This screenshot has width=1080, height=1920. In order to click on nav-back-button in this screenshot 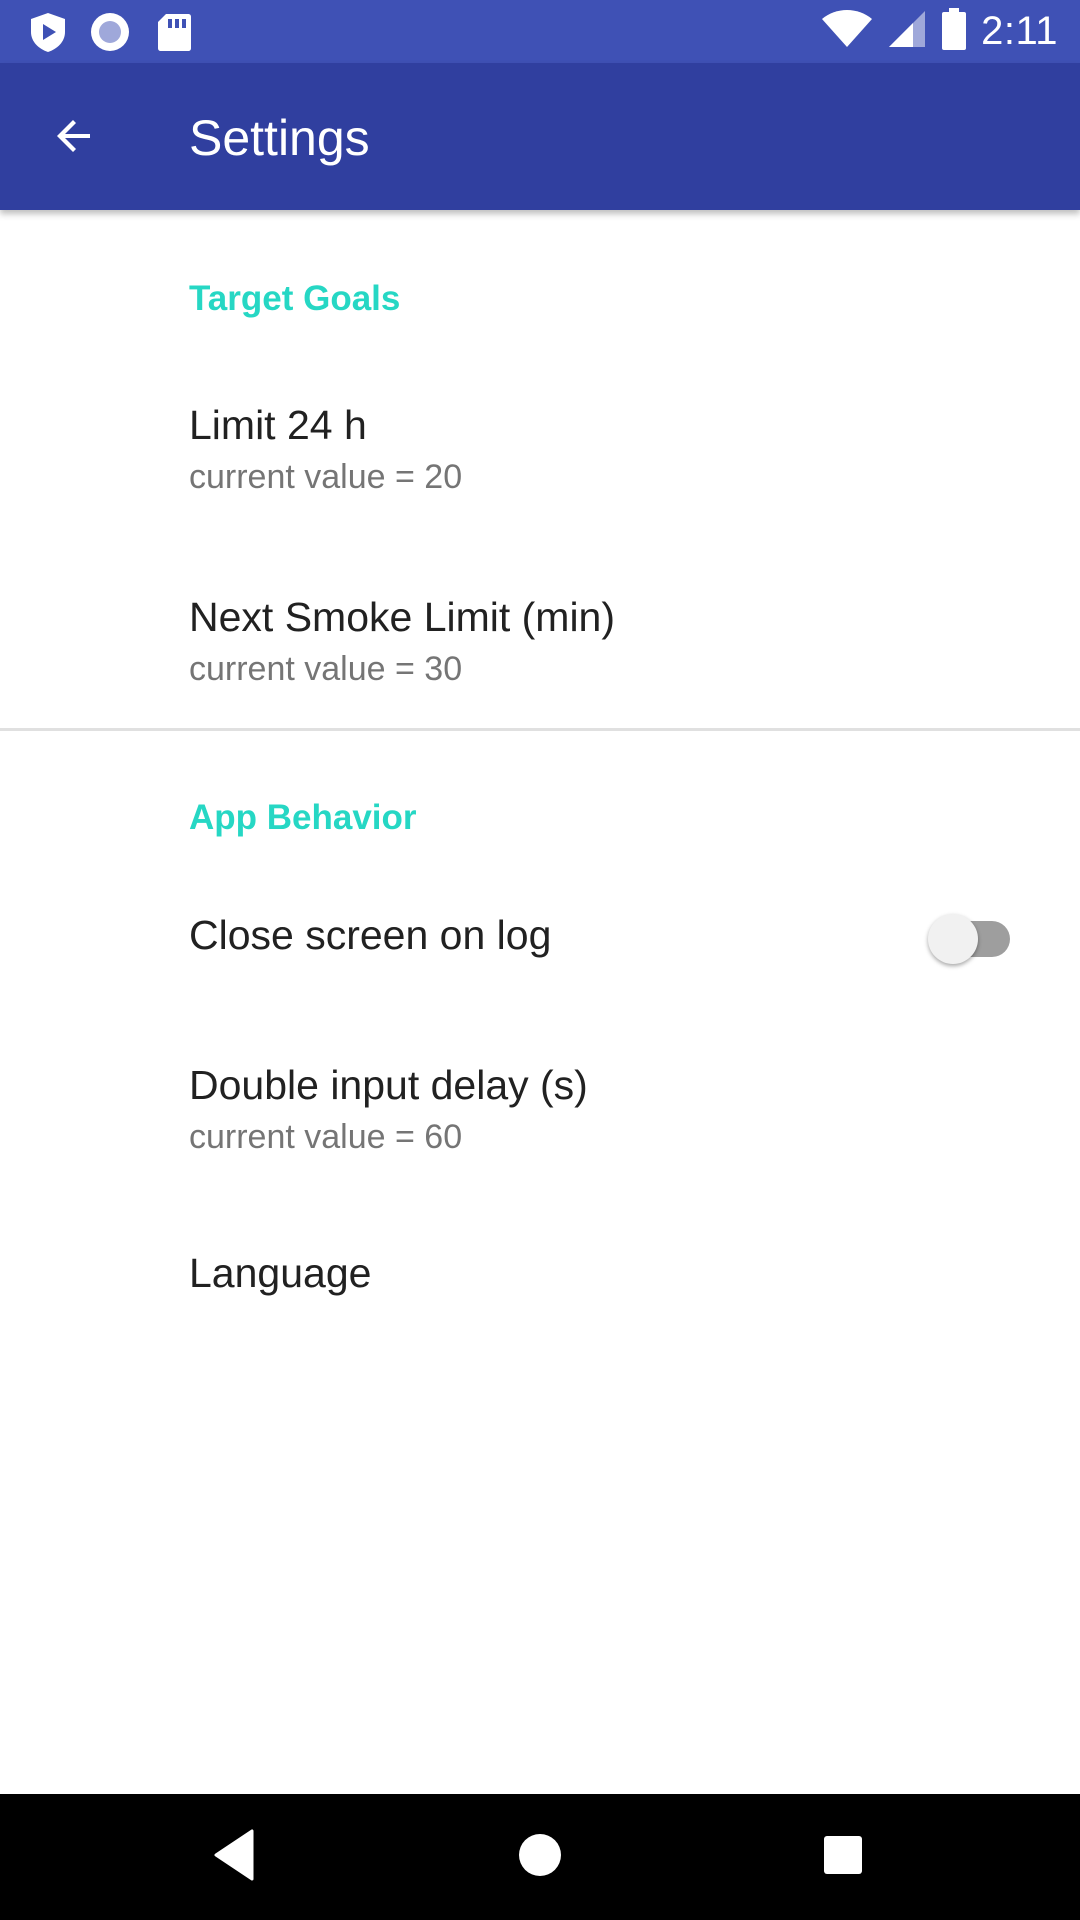, I will do `click(236, 1857)`.